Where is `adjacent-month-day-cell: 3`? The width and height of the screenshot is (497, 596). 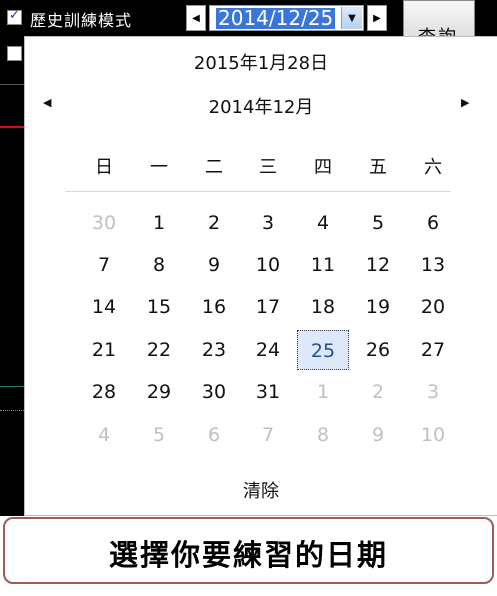 adjacent-month-day-cell: 3 is located at coordinates (433, 392).